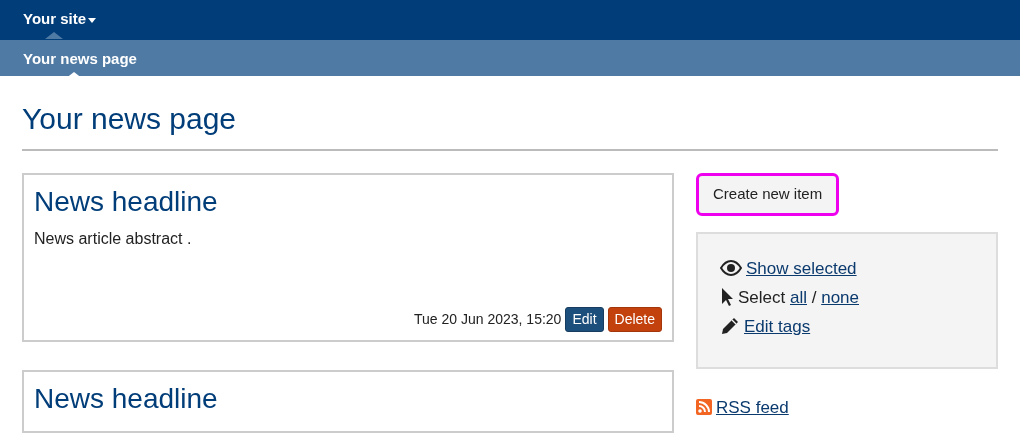 The width and height of the screenshot is (1020, 437). What do you see at coordinates (80, 59) in the screenshot?
I see `breadcrumb-link: Your news page` at bounding box center [80, 59].